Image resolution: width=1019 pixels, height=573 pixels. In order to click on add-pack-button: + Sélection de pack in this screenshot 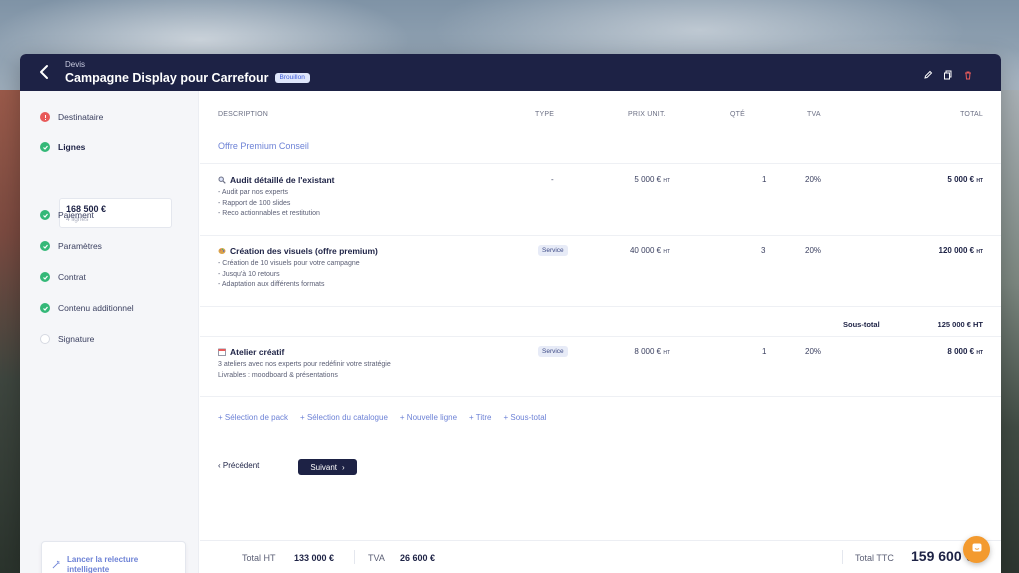, I will do `click(253, 417)`.